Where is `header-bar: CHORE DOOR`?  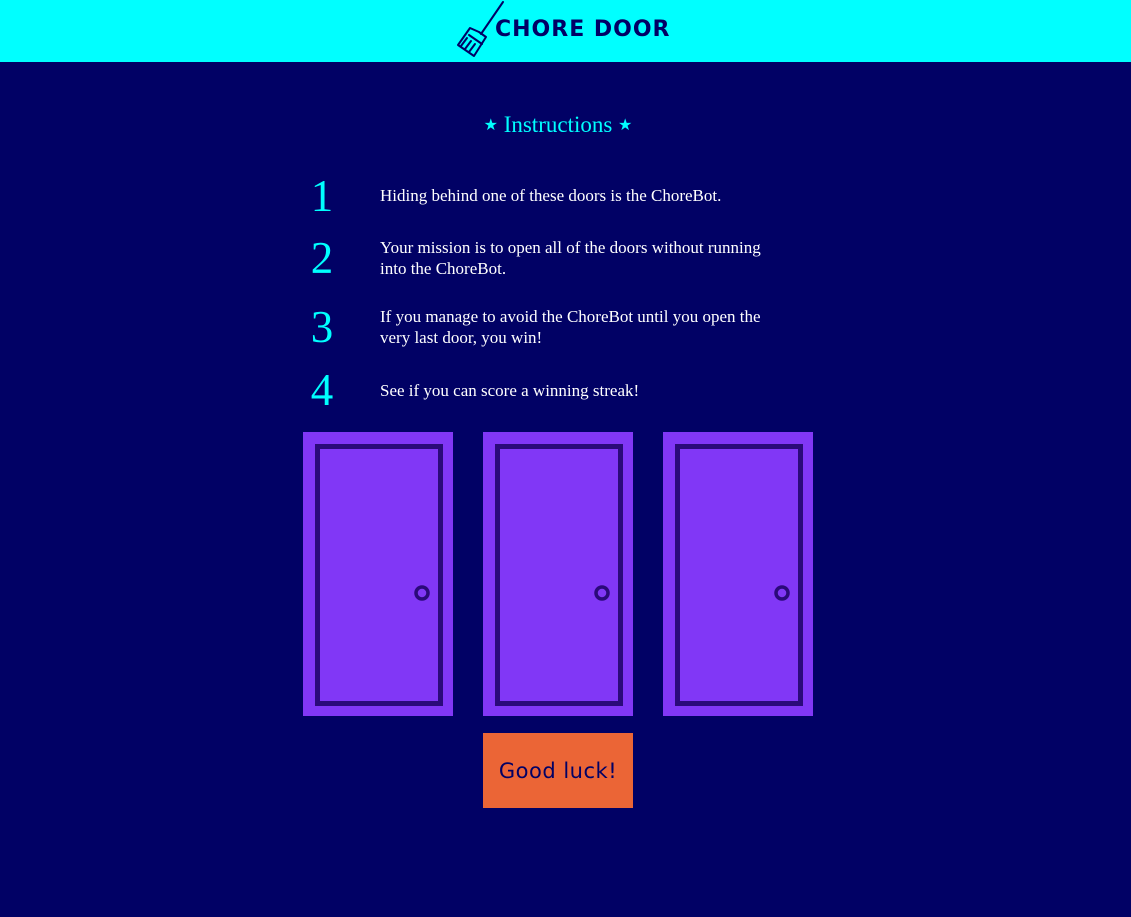
header-bar: CHORE DOOR is located at coordinates (565, 31).